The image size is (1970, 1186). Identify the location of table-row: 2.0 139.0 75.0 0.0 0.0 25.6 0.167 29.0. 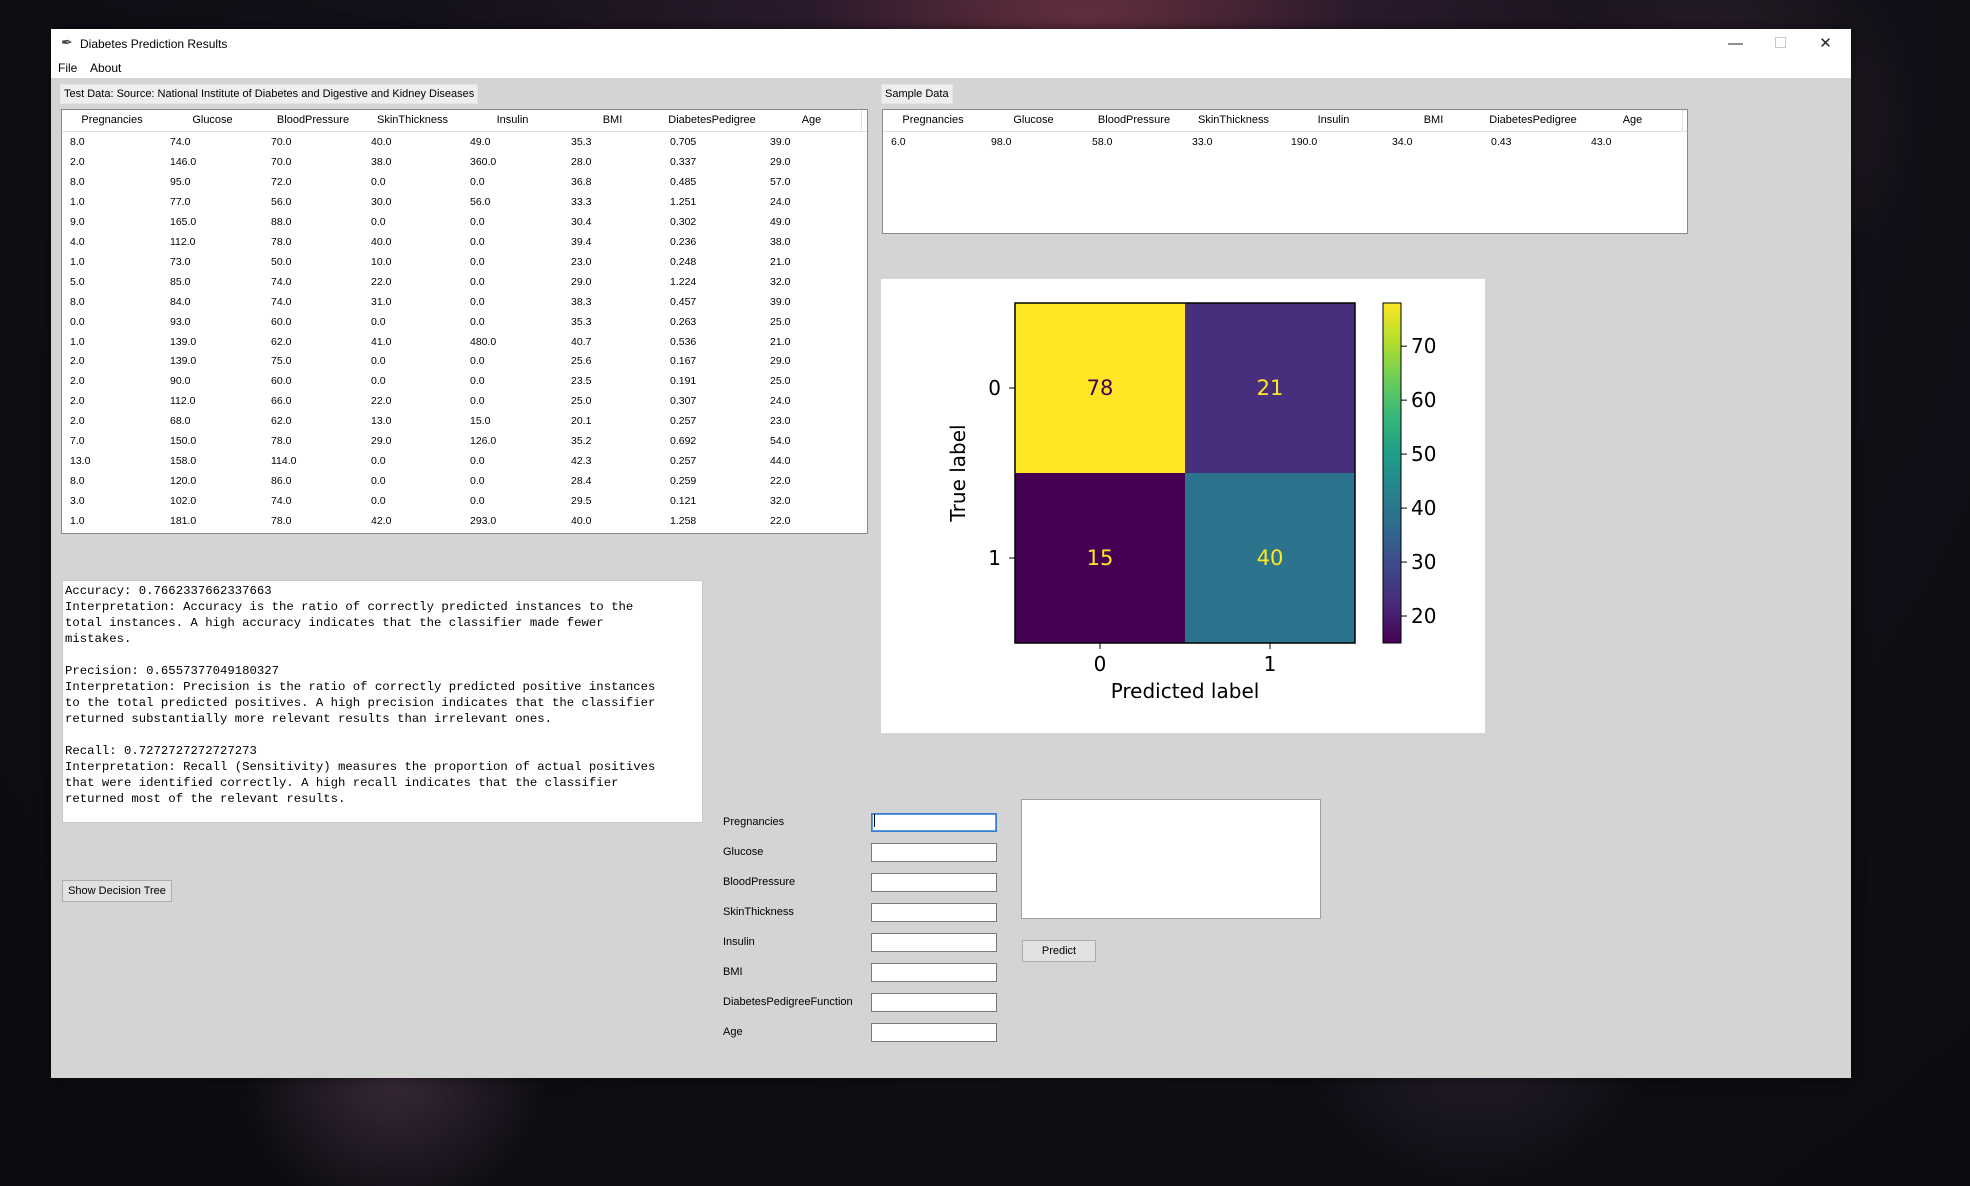
(464, 362).